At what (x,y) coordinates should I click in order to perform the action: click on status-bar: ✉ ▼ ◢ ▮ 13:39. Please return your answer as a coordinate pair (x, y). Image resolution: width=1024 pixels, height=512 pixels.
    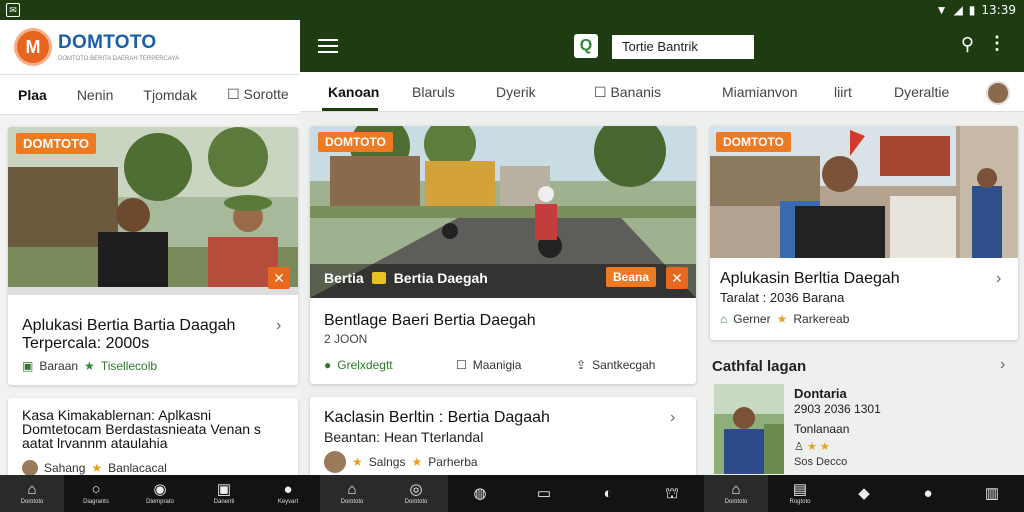
    Looking at the image, I should click on (512, 10).